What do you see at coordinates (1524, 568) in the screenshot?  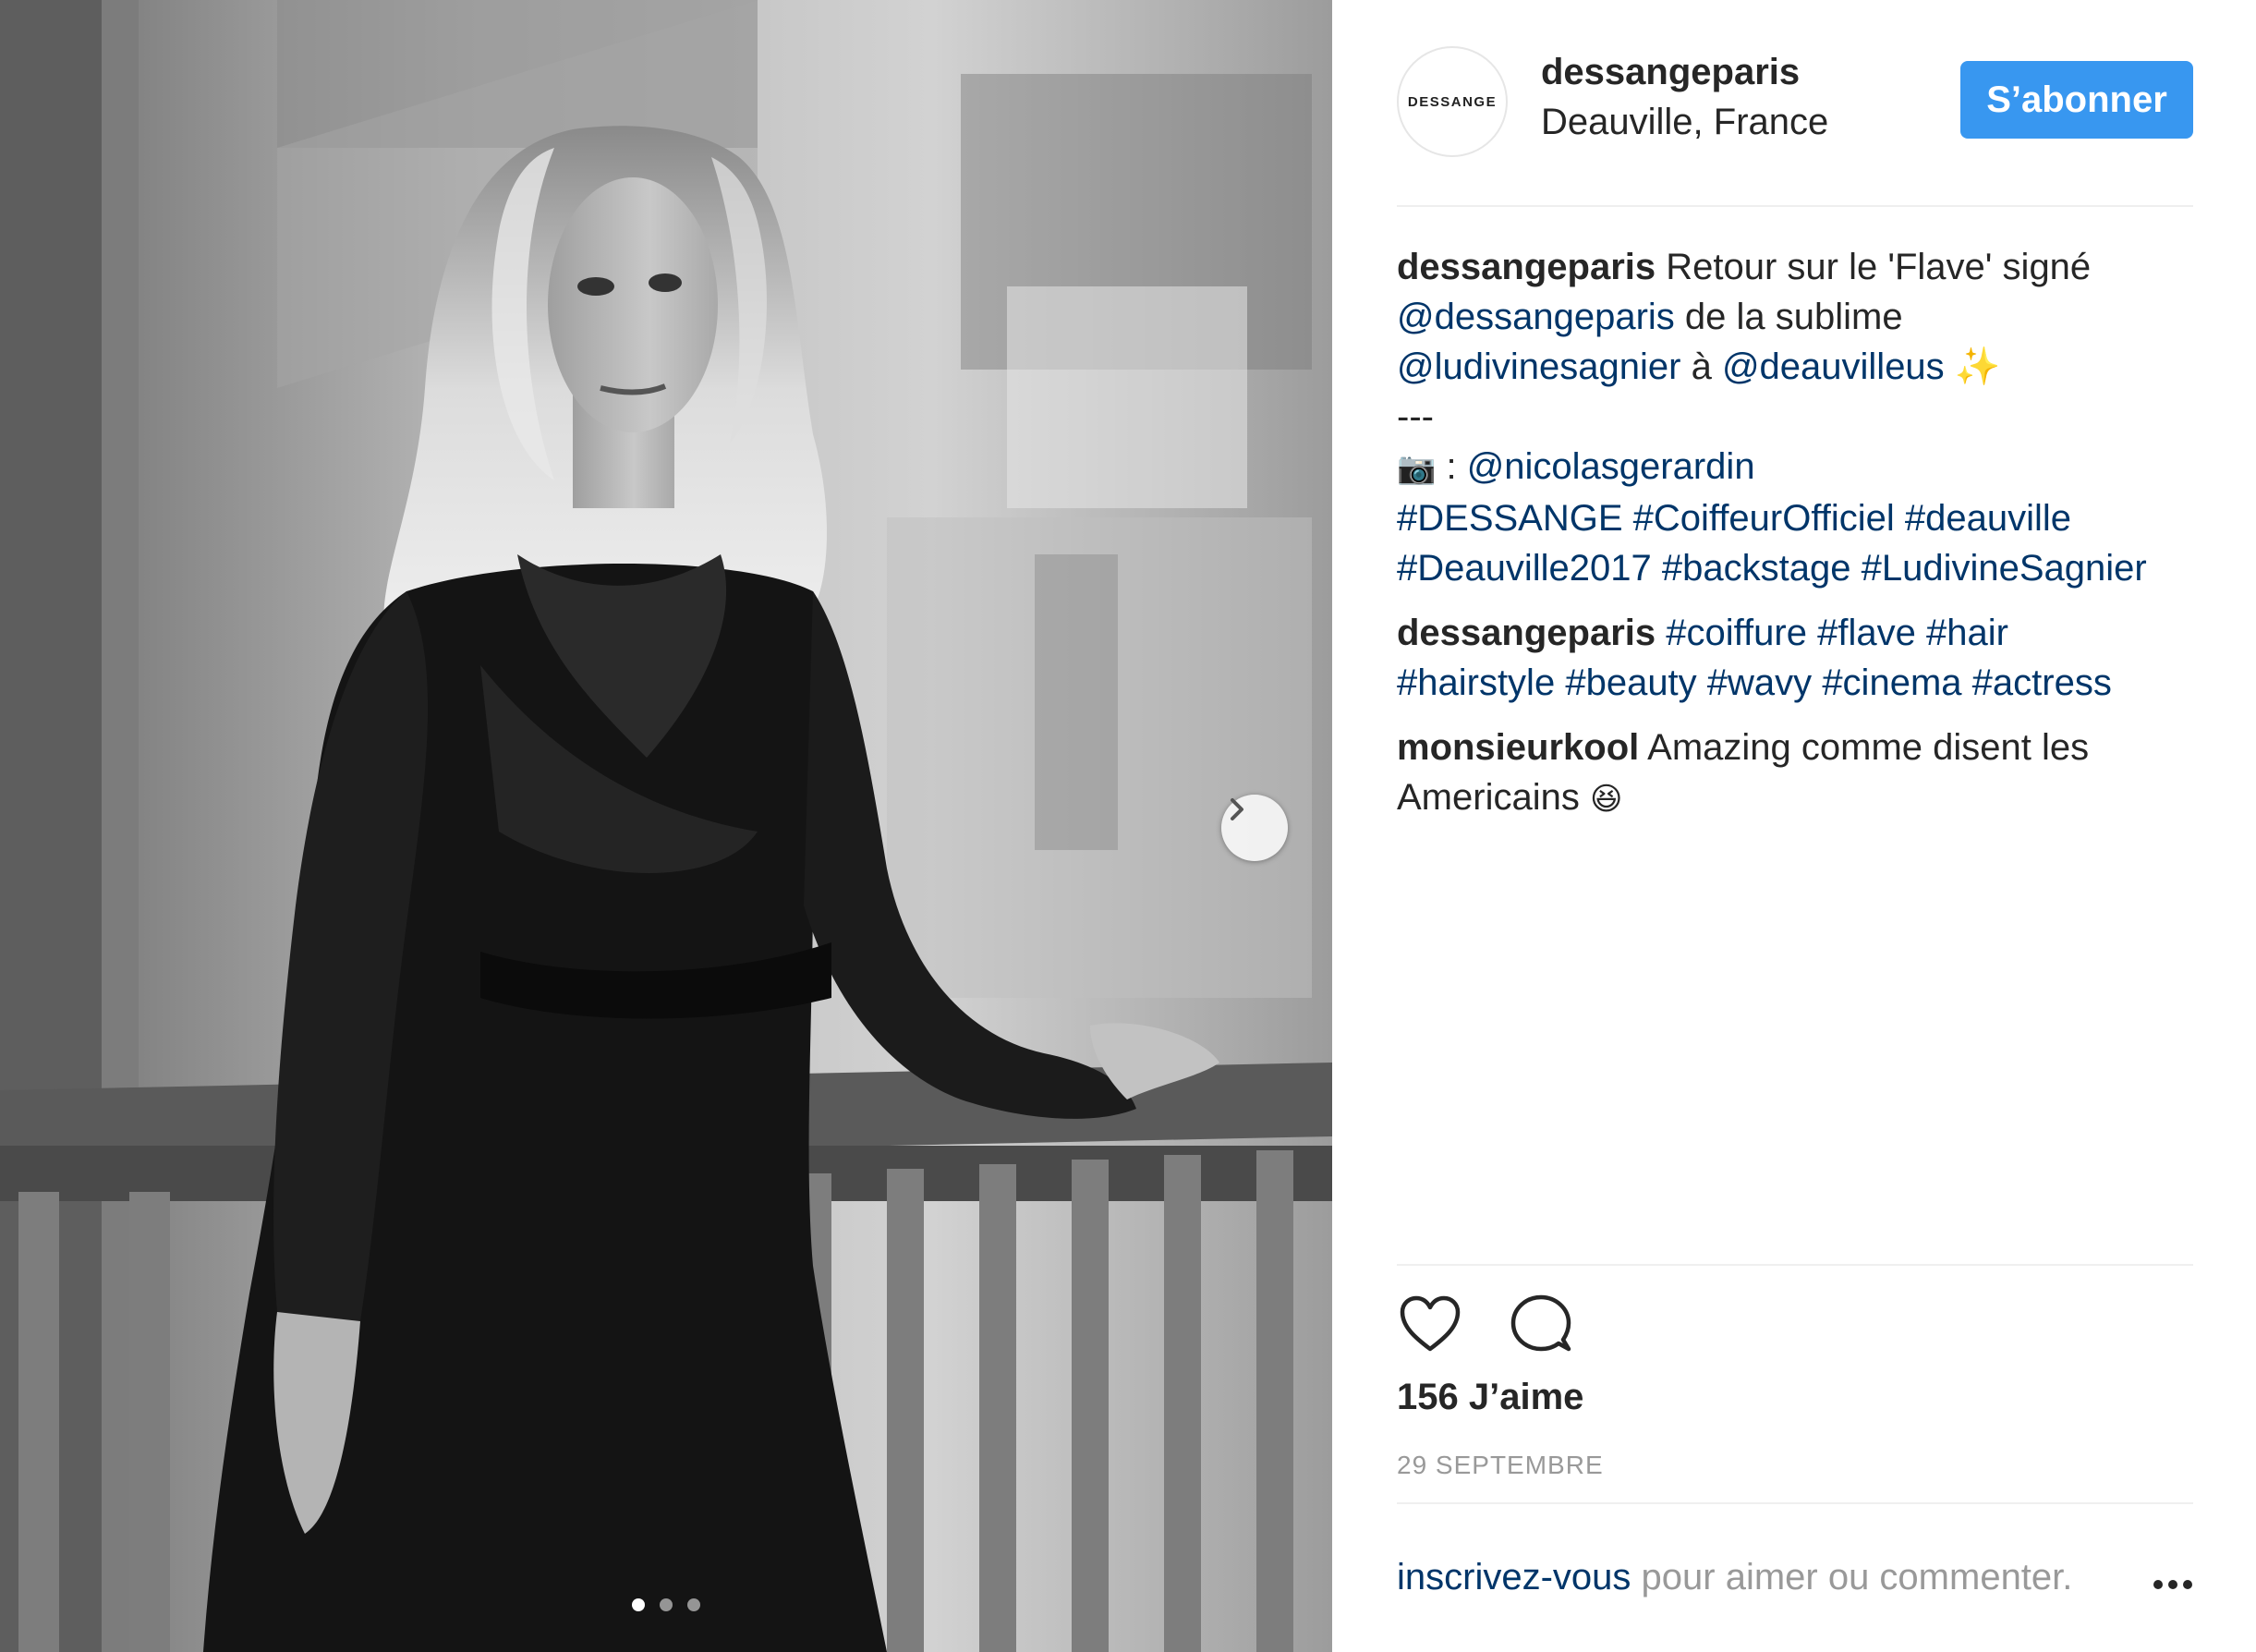 I see `hashtag-link: #Deauville2017` at bounding box center [1524, 568].